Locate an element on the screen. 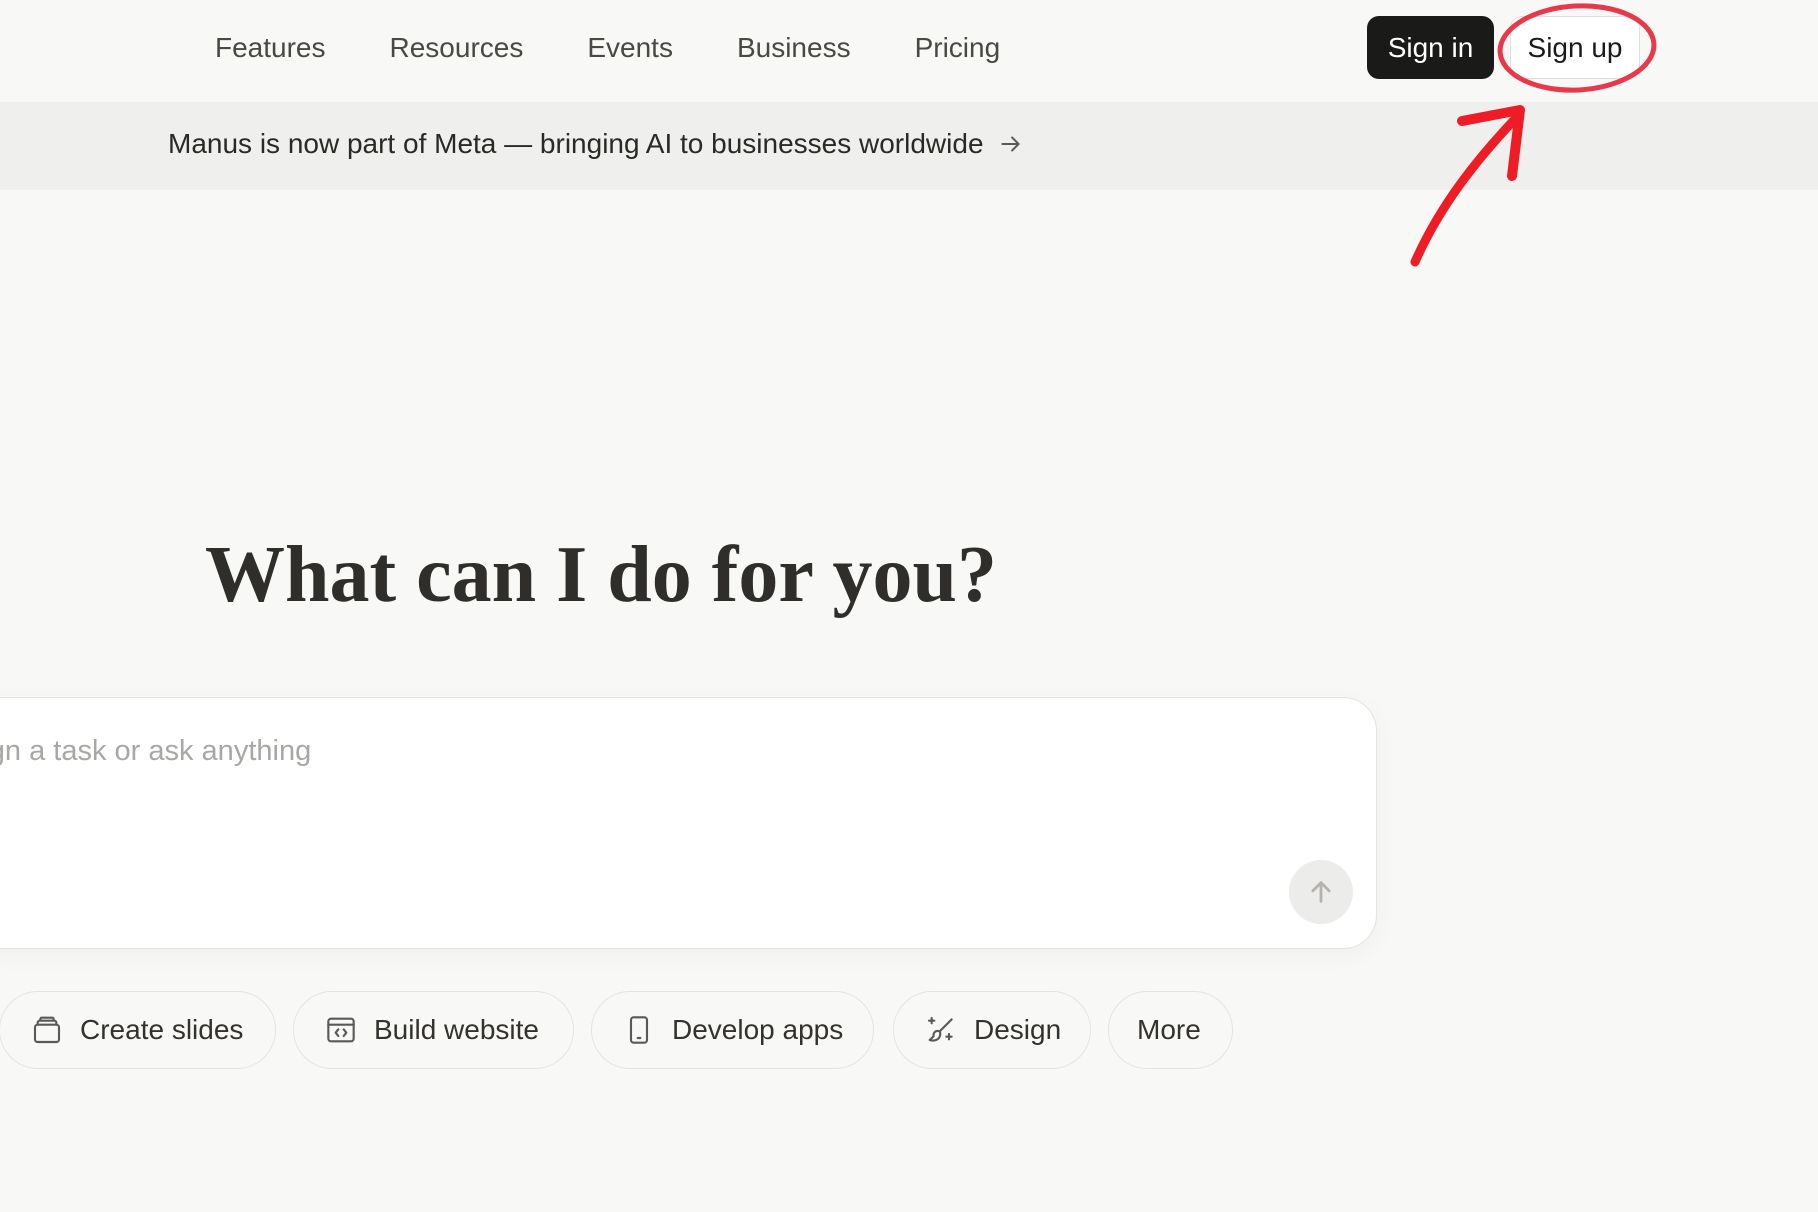 The height and width of the screenshot is (1212, 1818). action-label: Design is located at coordinates (1018, 1029).